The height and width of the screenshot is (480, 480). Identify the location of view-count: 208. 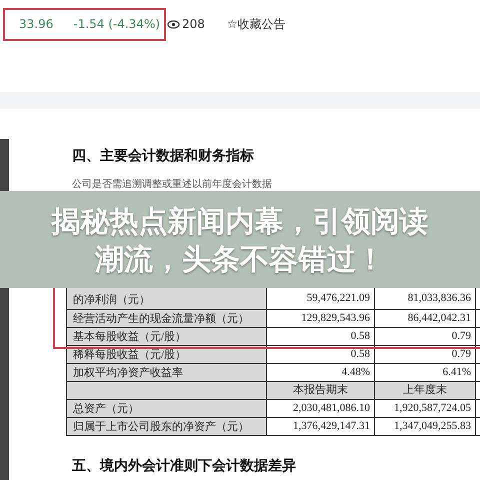
(193, 24).